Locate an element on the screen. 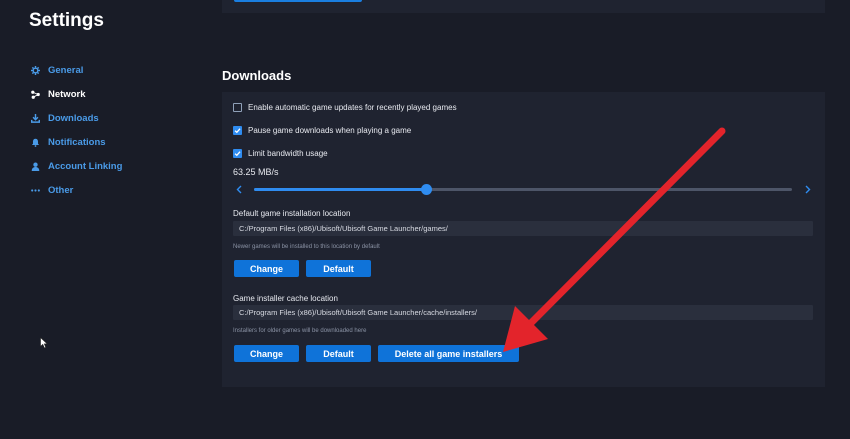  mouse-cursor-icon is located at coordinates (44, 343).